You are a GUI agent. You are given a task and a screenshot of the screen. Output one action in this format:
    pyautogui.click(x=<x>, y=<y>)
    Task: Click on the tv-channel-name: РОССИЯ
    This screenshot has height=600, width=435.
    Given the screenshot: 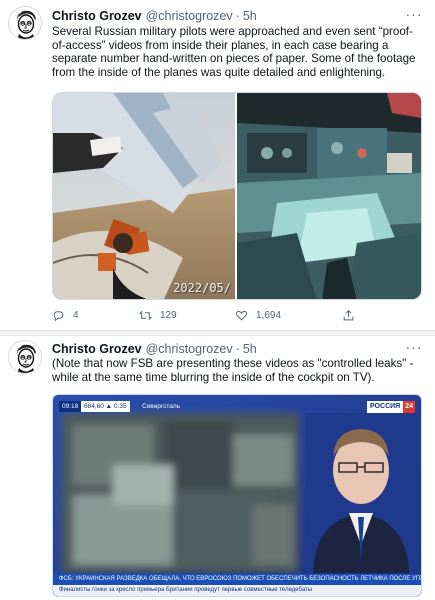 What is the action you would take?
    pyautogui.click(x=385, y=407)
    